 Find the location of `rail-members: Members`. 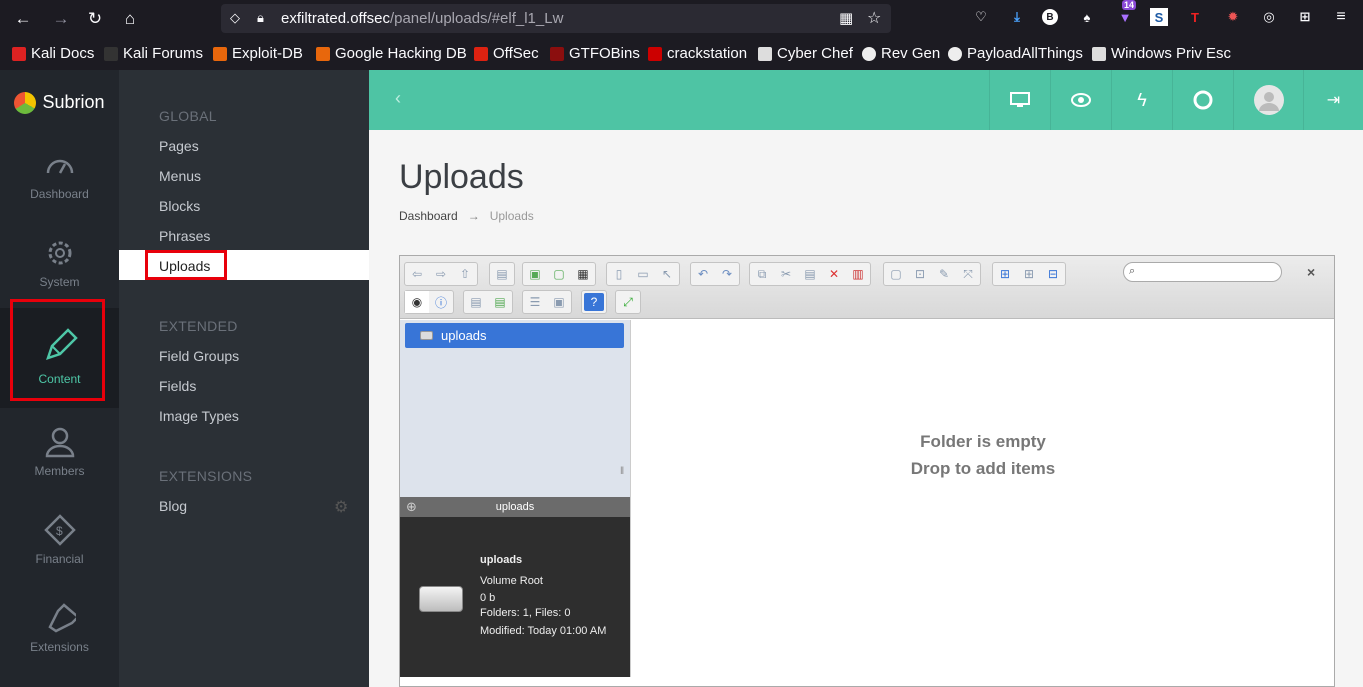

rail-members: Members is located at coordinates (59, 456).